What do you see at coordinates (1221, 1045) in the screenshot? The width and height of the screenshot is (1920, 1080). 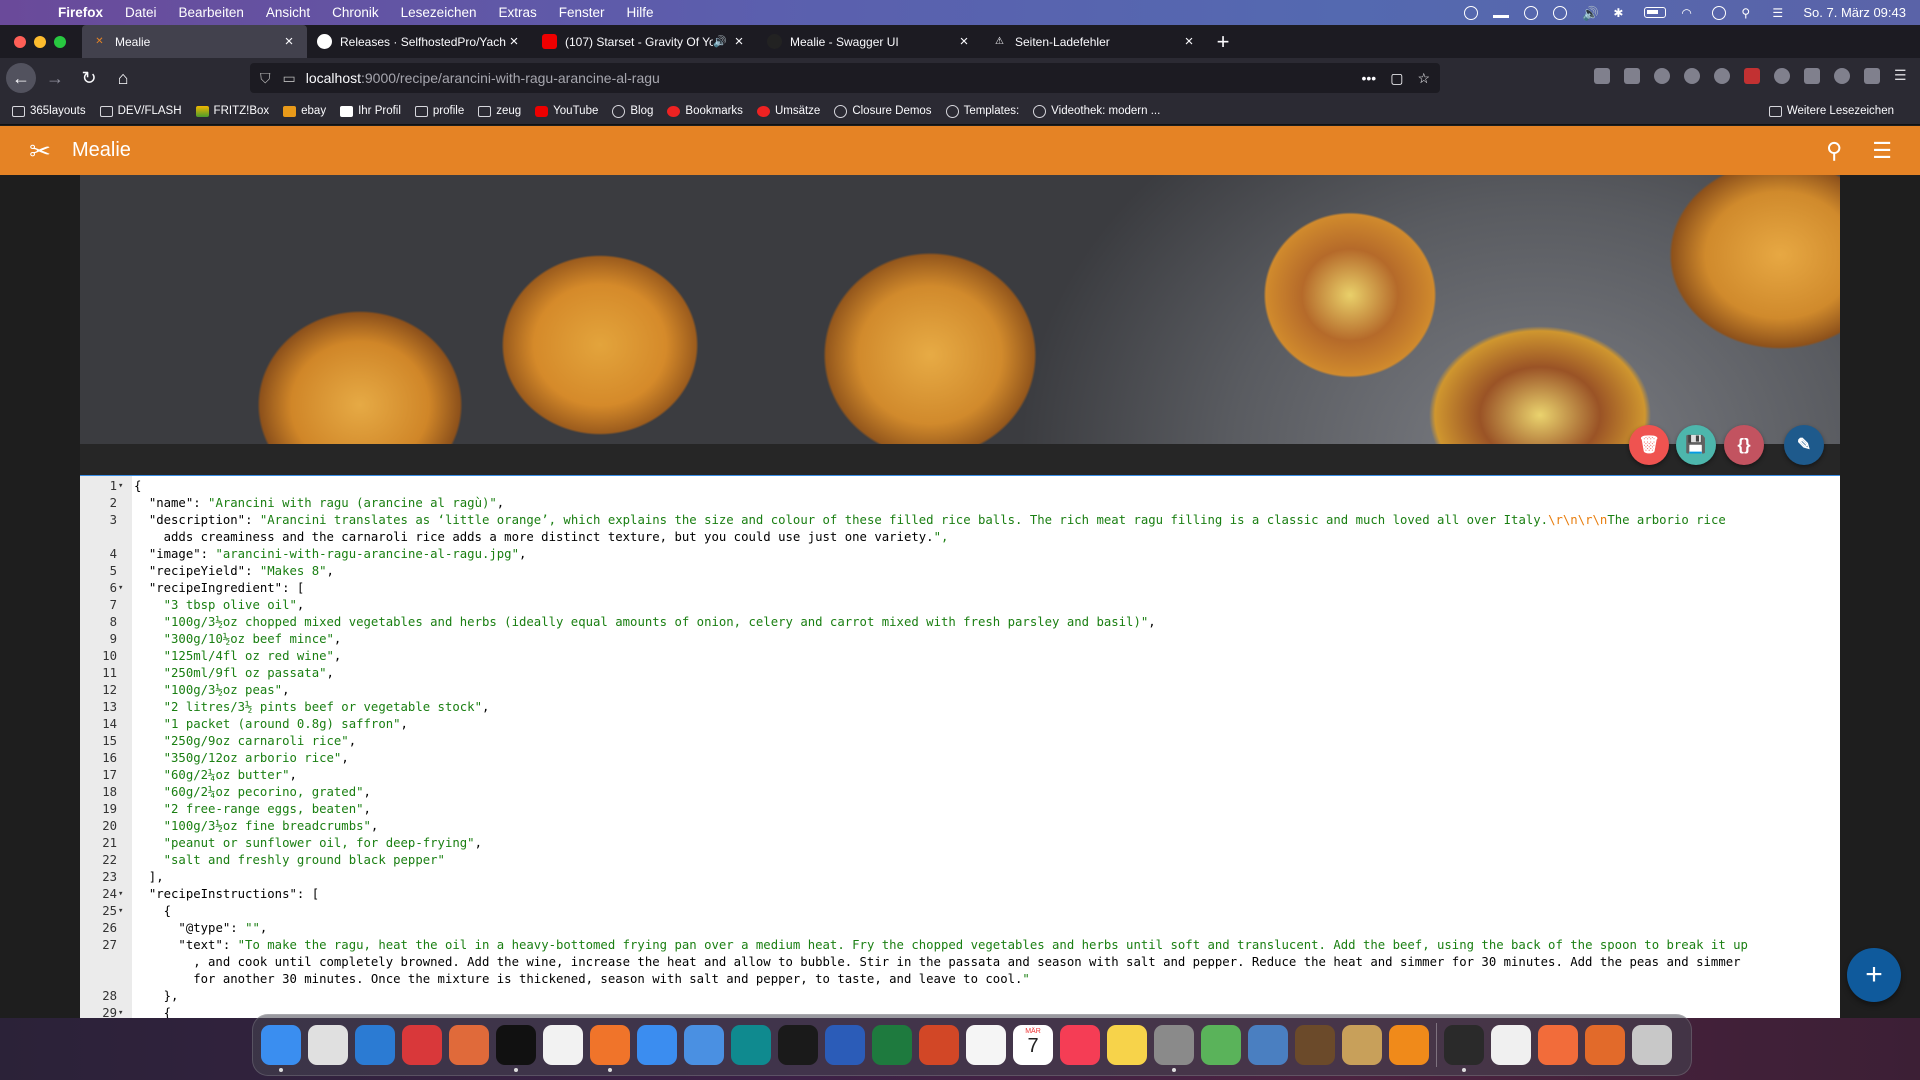 I see `dock-maps-icon` at bounding box center [1221, 1045].